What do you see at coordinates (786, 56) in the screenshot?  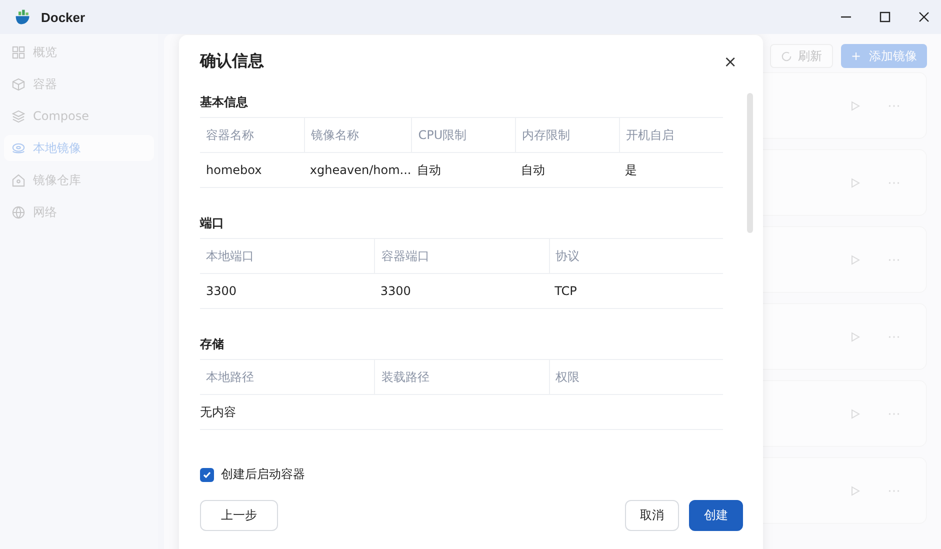 I see `refresh-icon` at bounding box center [786, 56].